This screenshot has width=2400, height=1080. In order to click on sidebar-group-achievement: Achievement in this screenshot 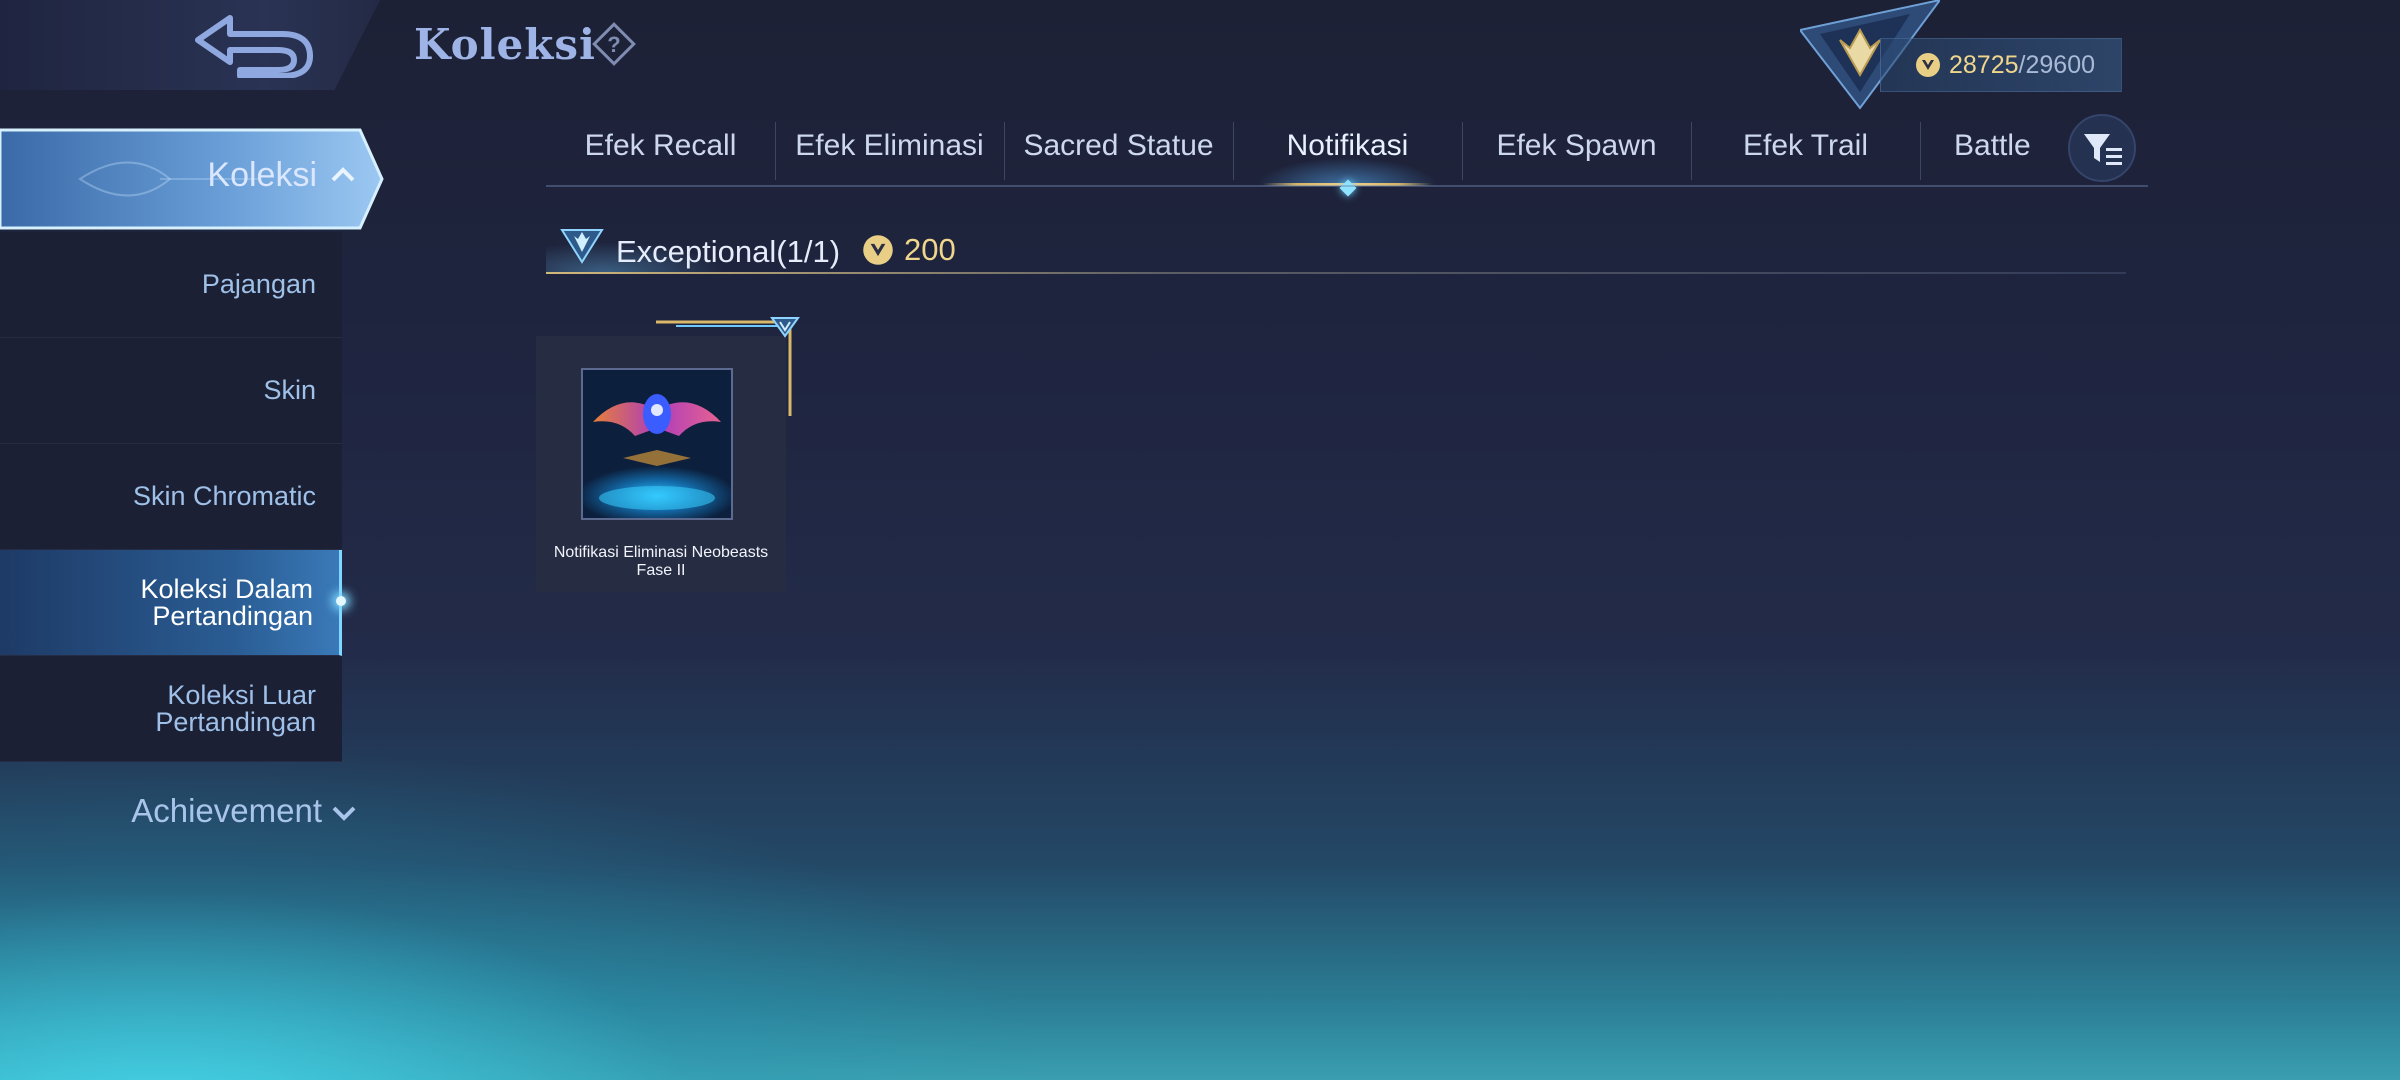, I will do `click(178, 811)`.